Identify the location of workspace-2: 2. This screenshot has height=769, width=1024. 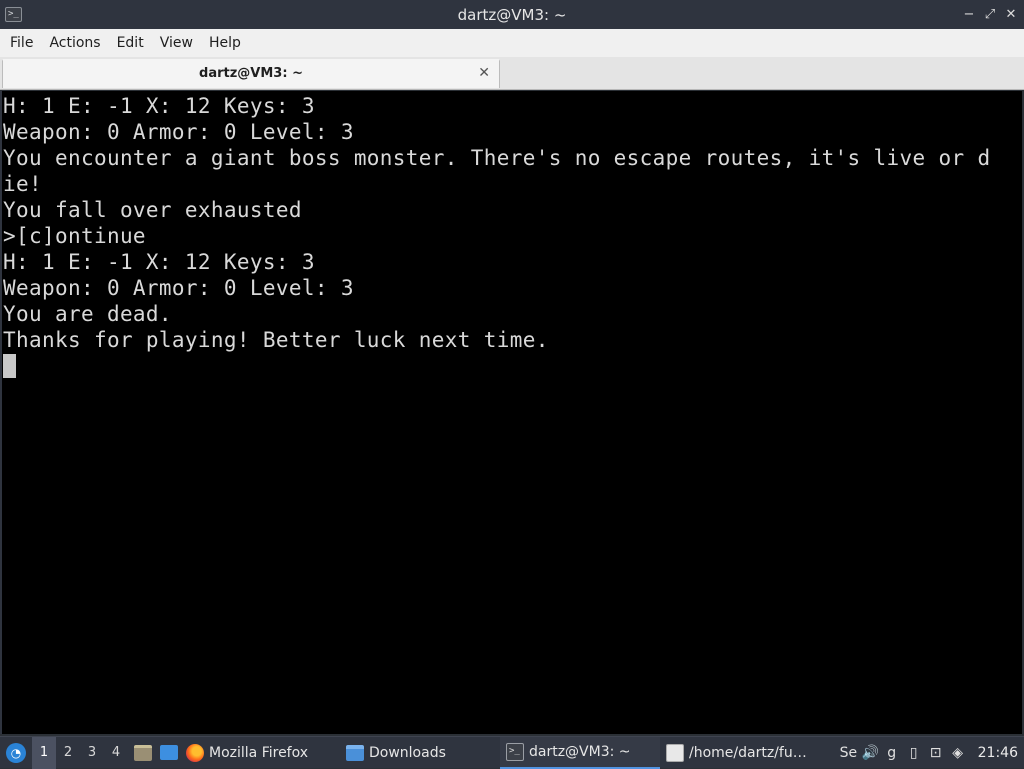
(68, 753).